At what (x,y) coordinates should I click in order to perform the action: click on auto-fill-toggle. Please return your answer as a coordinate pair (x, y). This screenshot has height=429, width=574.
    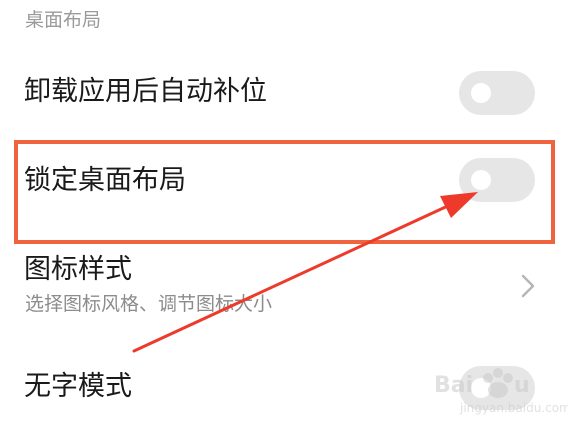
    Looking at the image, I should click on (497, 93).